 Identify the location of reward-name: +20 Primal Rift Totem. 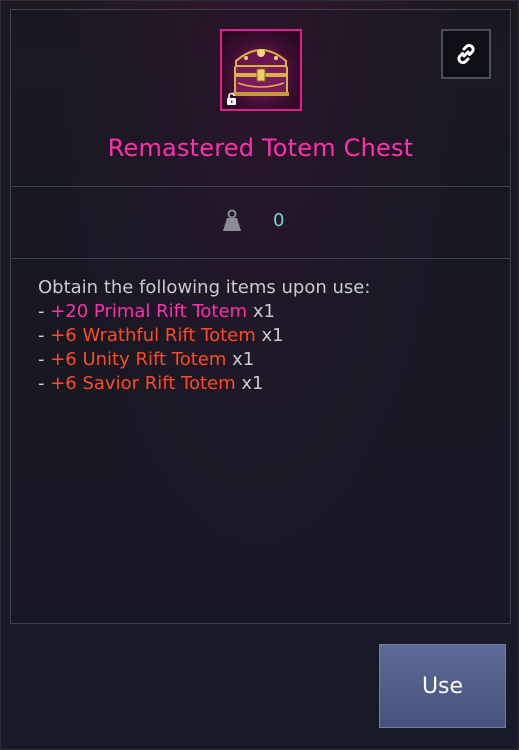
(149, 311).